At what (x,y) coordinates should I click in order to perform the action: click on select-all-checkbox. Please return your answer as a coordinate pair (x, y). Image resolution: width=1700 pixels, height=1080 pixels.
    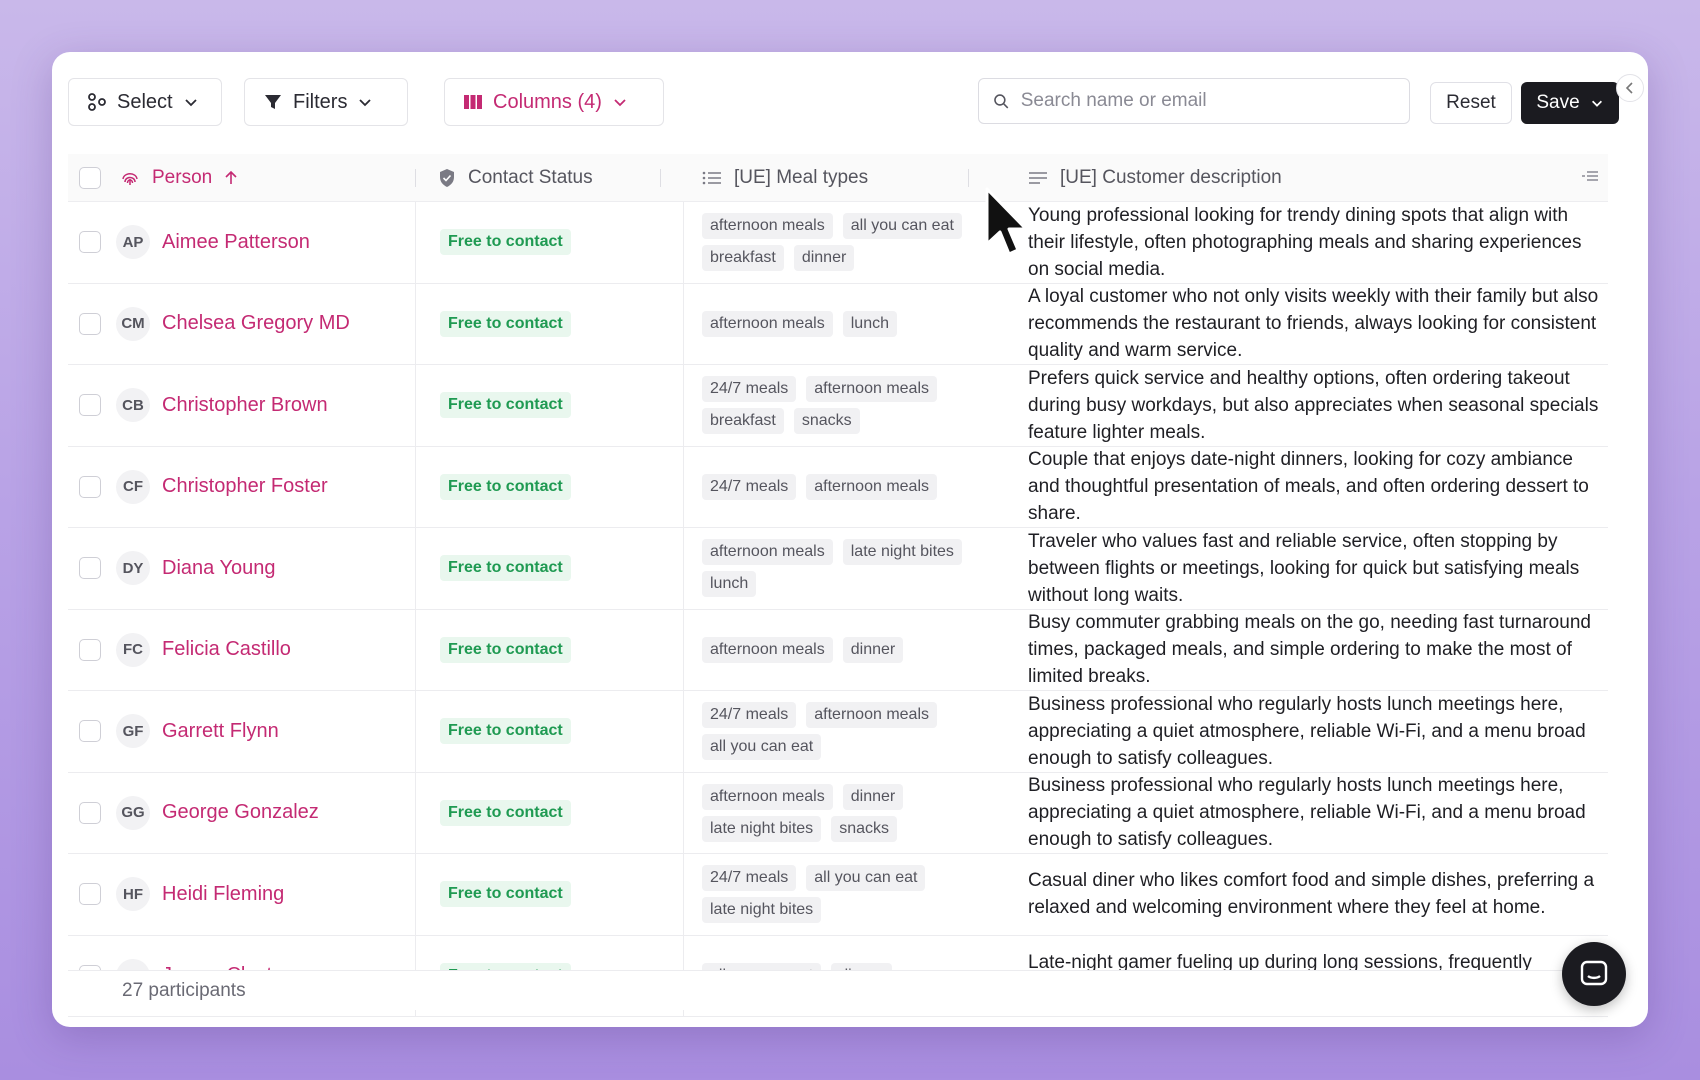
    Looking at the image, I should click on (90, 177).